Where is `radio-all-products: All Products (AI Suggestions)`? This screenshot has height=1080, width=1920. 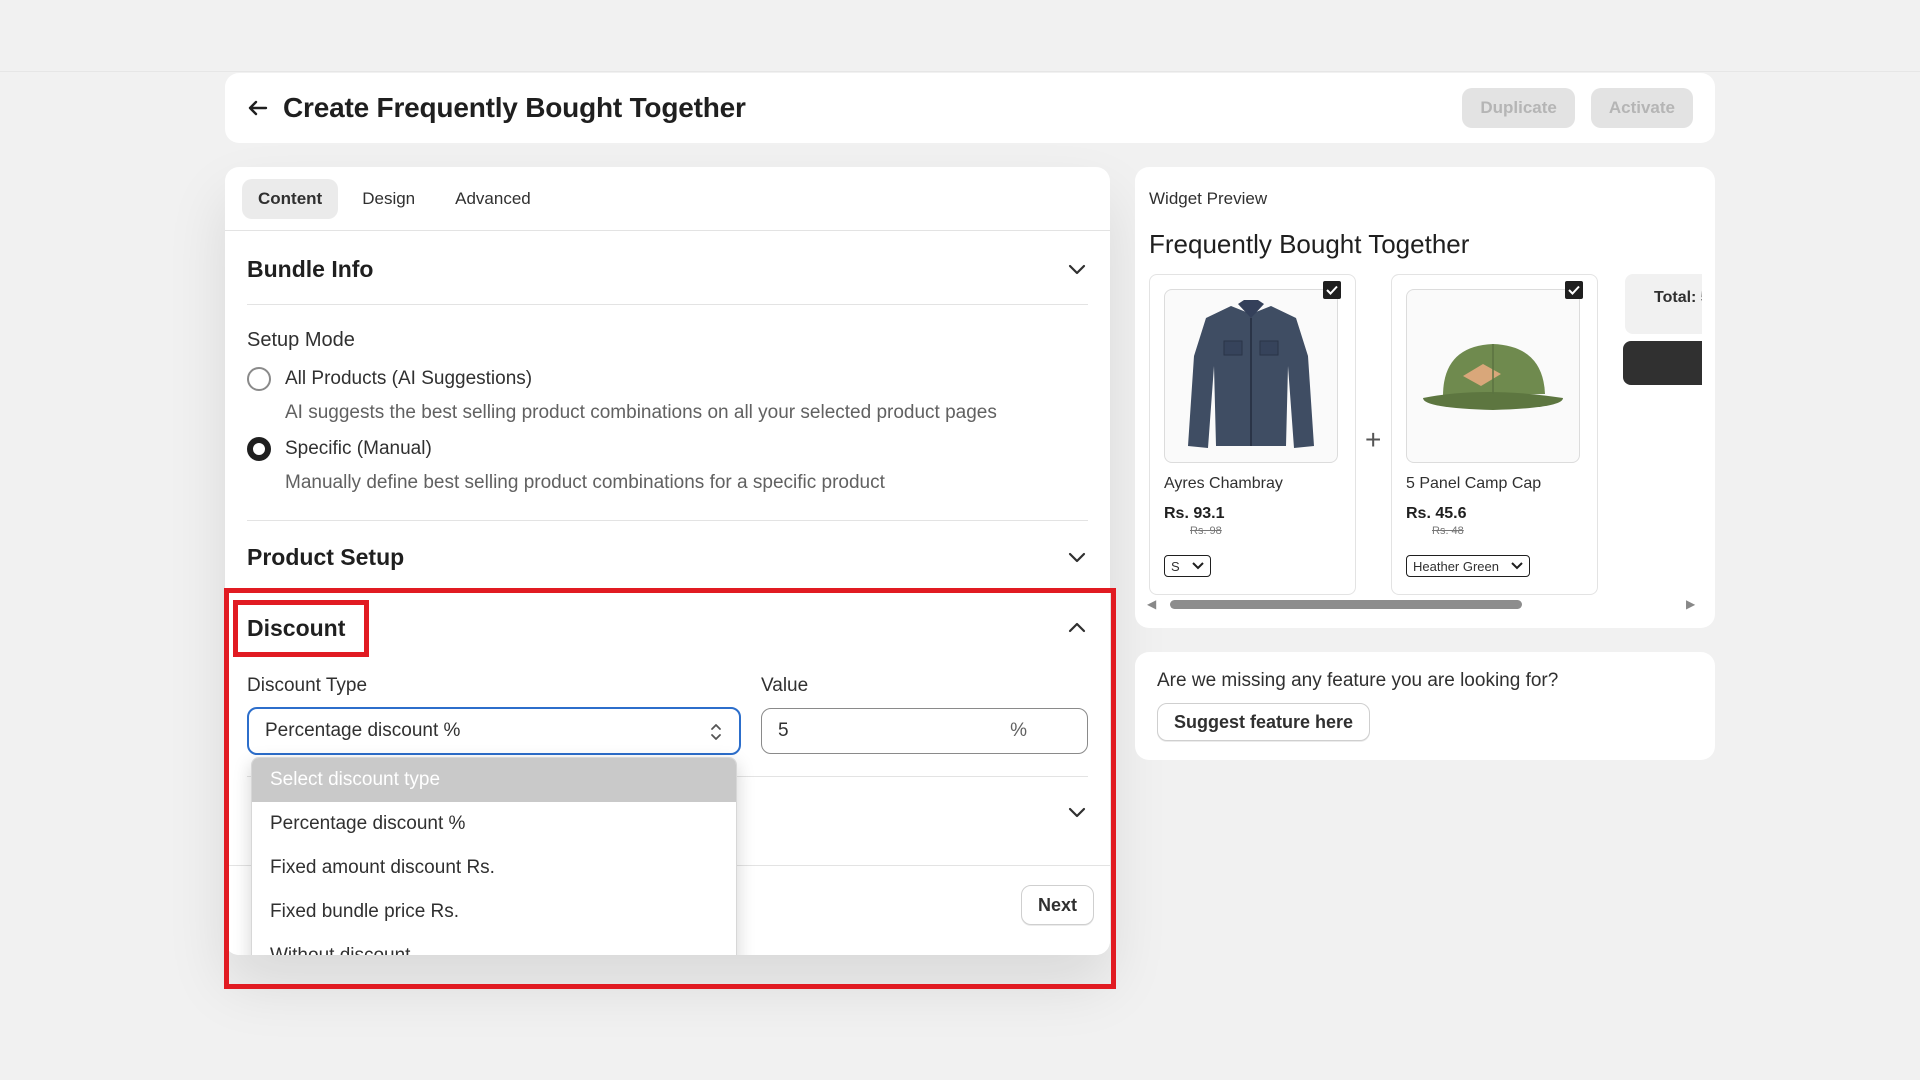
radio-all-products: All Products (AI Suggestions) is located at coordinates (389, 379).